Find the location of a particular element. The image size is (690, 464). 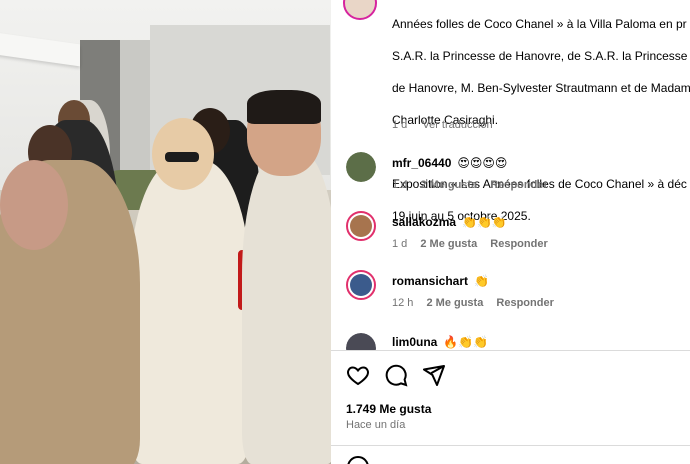

emoji-icon is located at coordinates (358, 459).